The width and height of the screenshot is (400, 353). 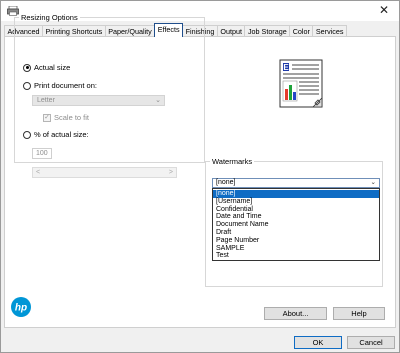 I want to click on tab-effects: Effects, so click(x=169, y=30).